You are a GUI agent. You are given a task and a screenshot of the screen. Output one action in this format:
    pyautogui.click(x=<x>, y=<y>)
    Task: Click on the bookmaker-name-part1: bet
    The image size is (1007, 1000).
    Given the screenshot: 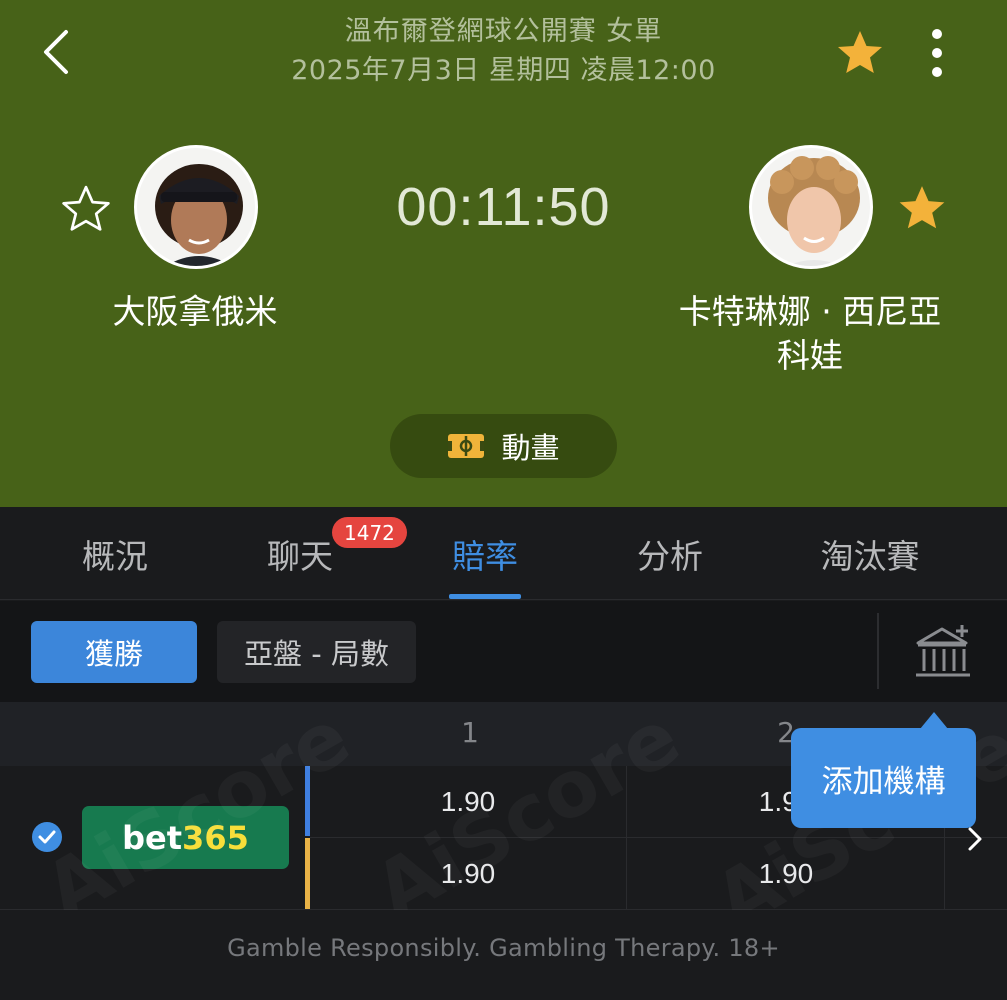 What is the action you would take?
    pyautogui.click(x=152, y=837)
    